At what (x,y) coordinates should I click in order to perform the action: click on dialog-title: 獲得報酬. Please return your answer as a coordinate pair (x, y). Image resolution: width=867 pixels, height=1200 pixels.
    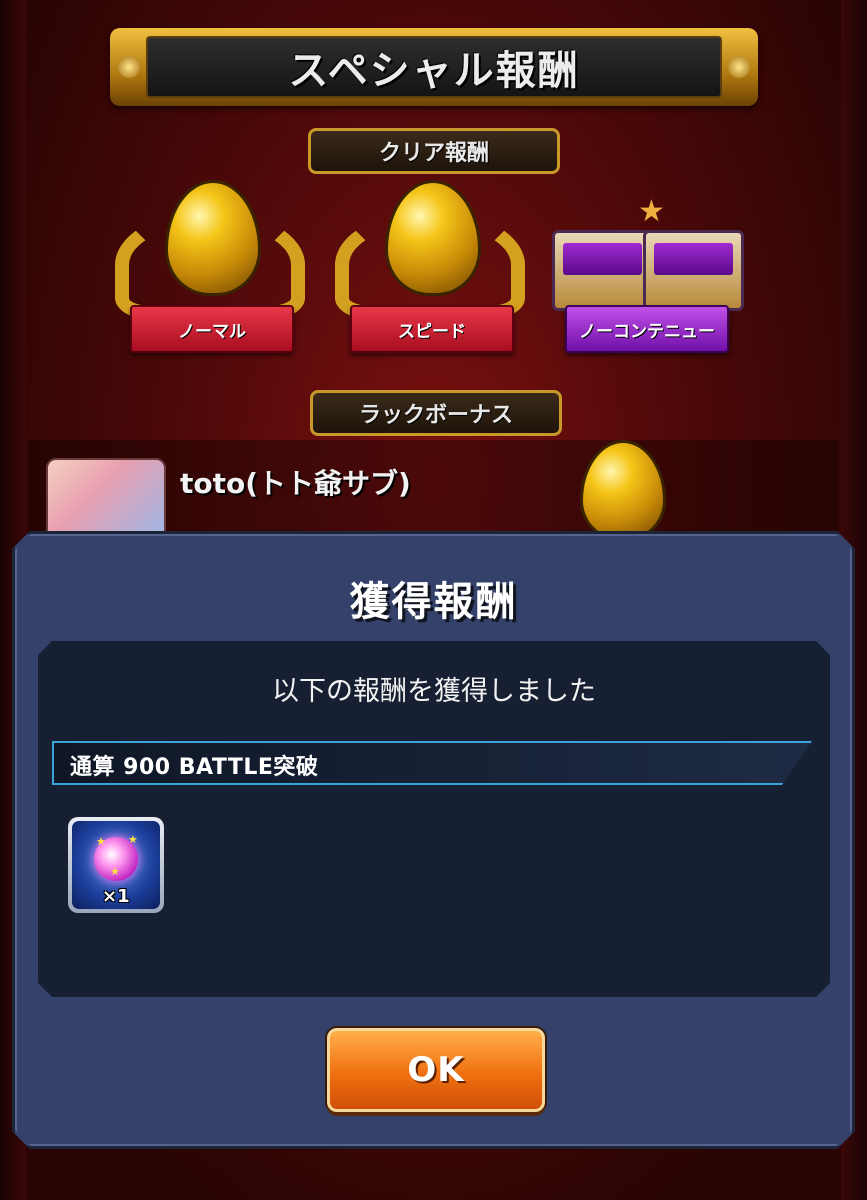
    Looking at the image, I should click on (433, 602).